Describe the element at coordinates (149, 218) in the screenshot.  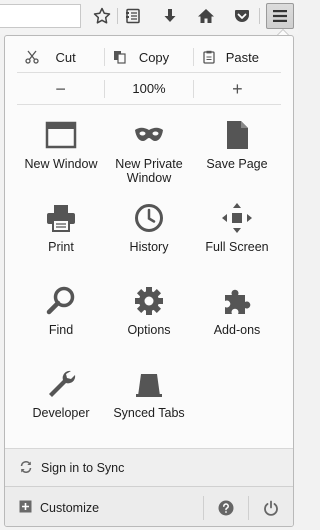
I see `clock-icon` at that location.